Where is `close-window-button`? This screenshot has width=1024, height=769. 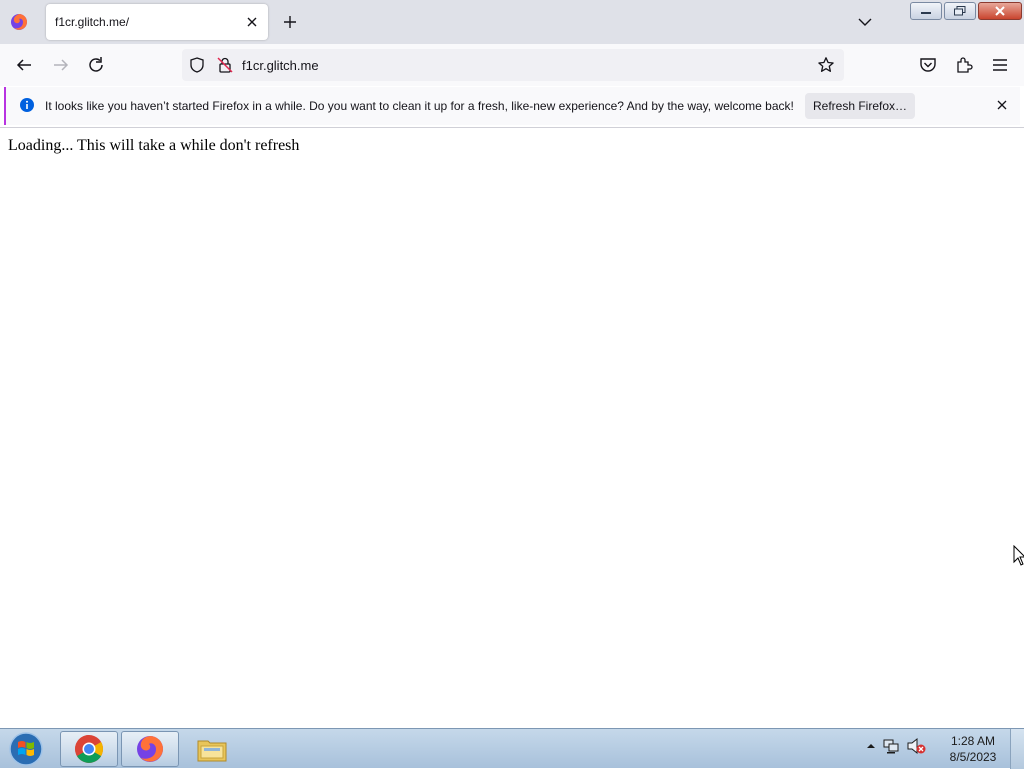 close-window-button is located at coordinates (1000, 11).